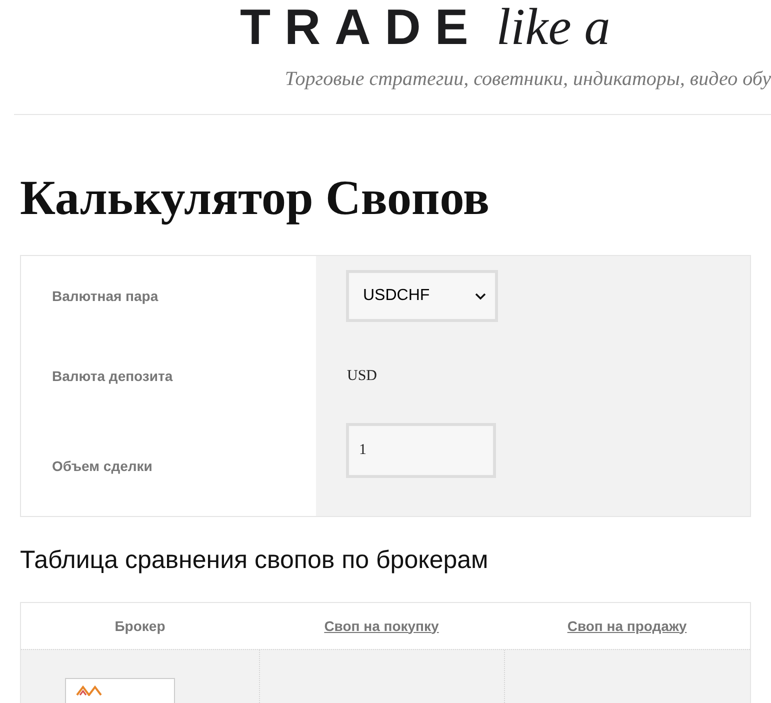  What do you see at coordinates (480, 296) in the screenshot?
I see `chevron-down-icon` at bounding box center [480, 296].